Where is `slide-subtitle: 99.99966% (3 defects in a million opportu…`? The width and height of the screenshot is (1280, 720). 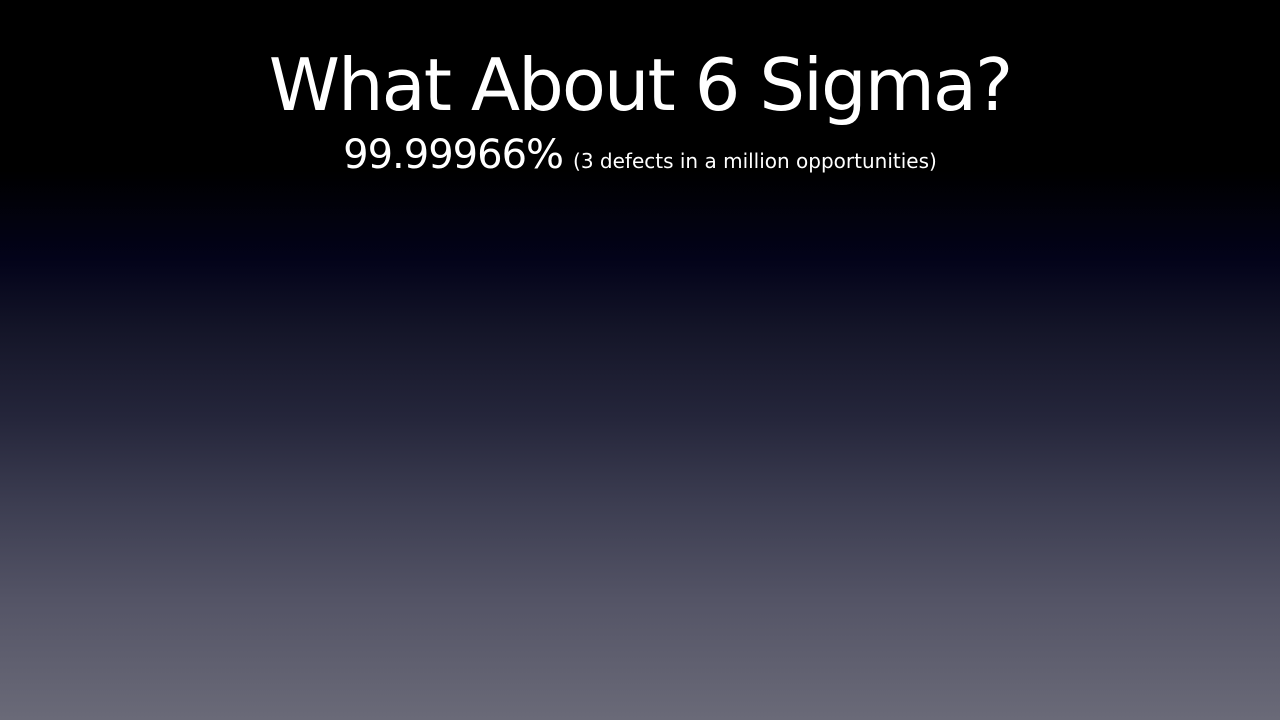
slide-subtitle: 99.99966% (3 defects in a million opportu… is located at coordinates (640, 159).